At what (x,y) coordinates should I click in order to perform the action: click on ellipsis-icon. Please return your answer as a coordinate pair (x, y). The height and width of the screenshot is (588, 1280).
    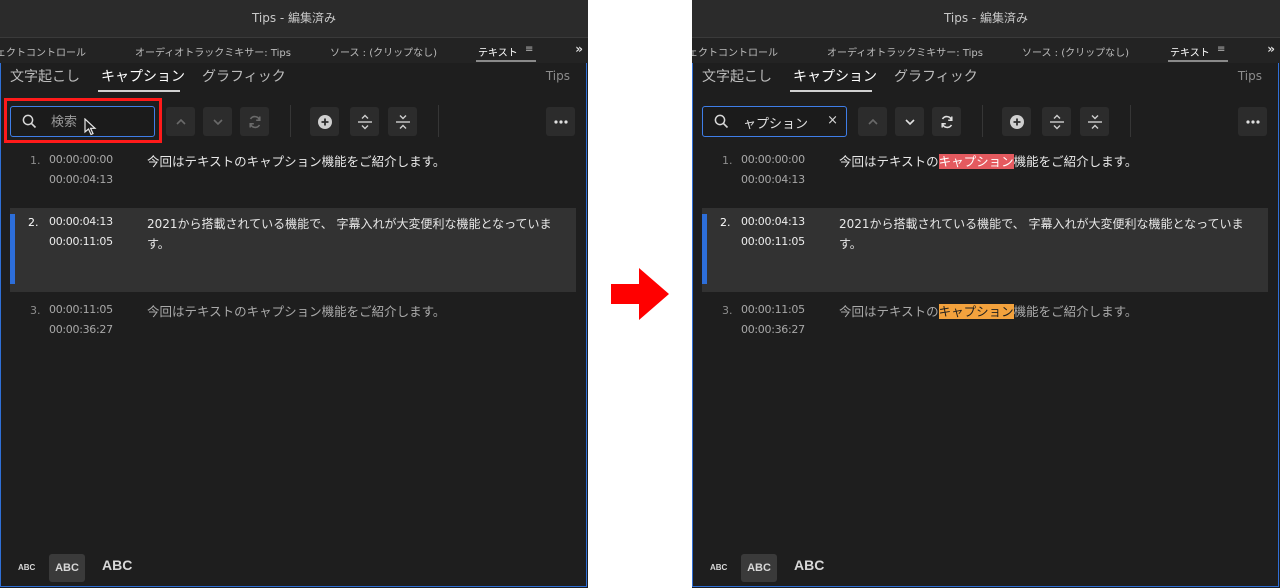
    Looking at the image, I should click on (1252, 121).